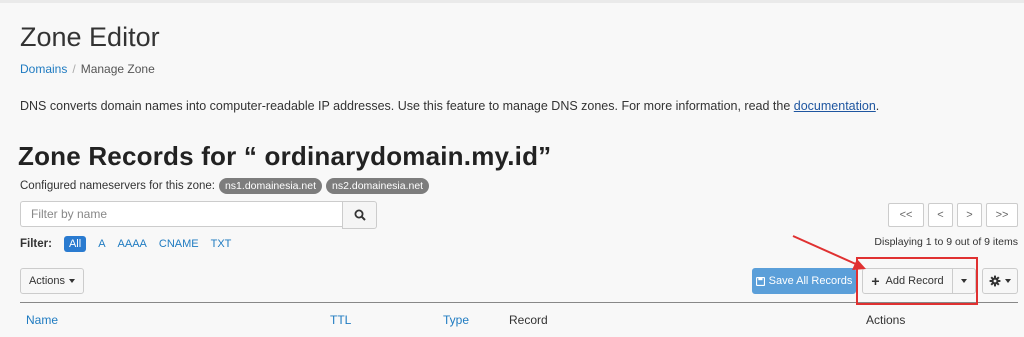 This screenshot has height=337, width=1024. Describe the element at coordinates (43, 69) in the screenshot. I see `breadcrumb-domains-link: Domains` at that location.